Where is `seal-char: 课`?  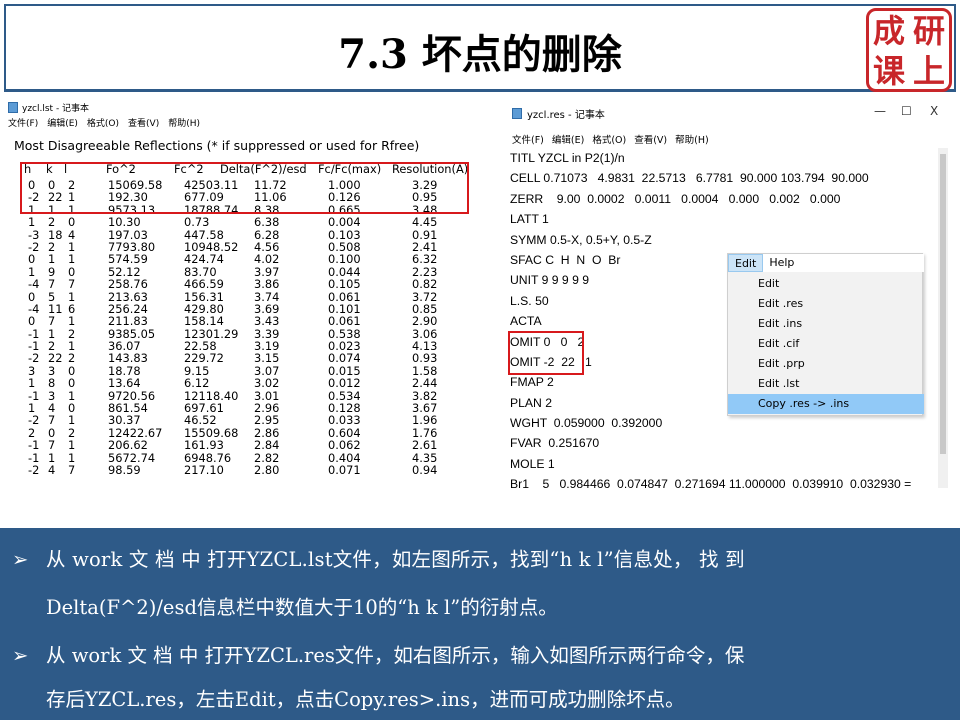
seal-char: 课 is located at coordinates (888, 71).